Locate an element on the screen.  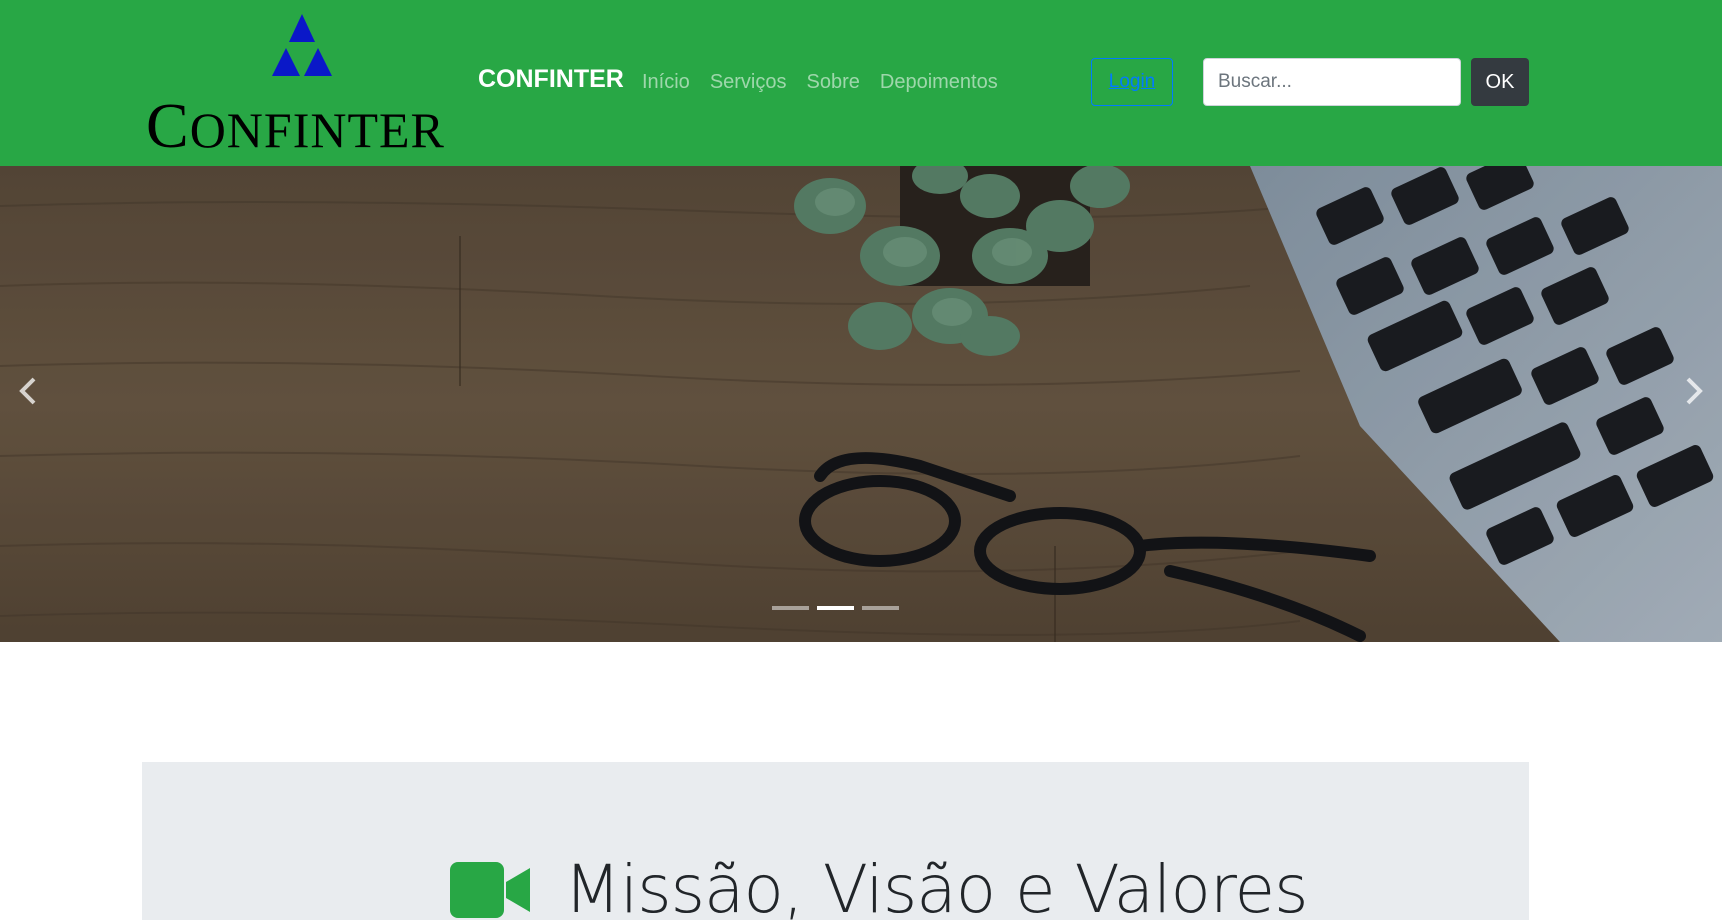
search-input is located at coordinates (1332, 82).